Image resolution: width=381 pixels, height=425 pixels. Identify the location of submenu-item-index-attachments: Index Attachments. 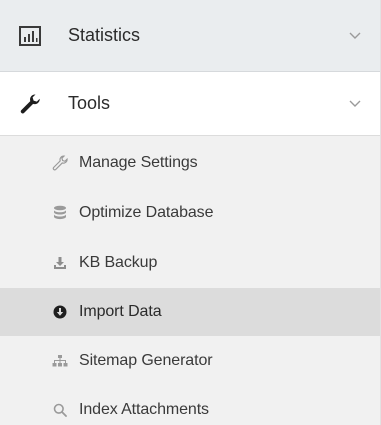
(190, 405).